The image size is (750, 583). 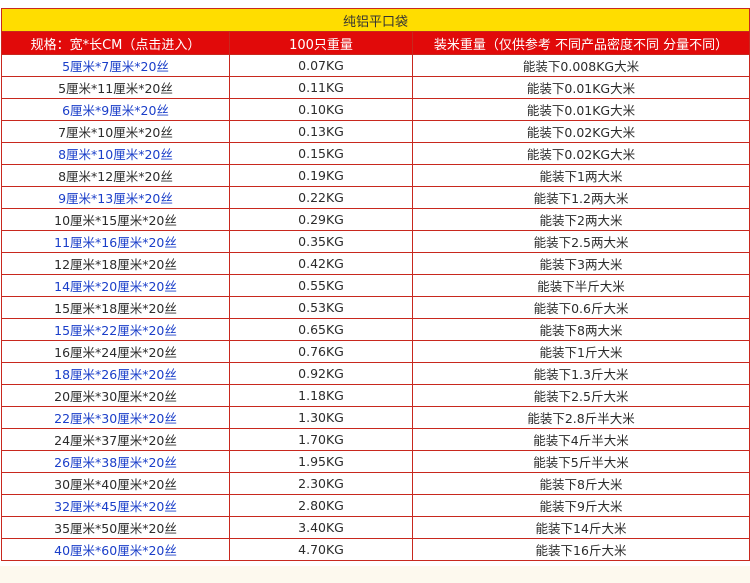 I want to click on table-row: 12厘米*18厘米*20丝 0.42KG 能装下3两大米, so click(x=375, y=263).